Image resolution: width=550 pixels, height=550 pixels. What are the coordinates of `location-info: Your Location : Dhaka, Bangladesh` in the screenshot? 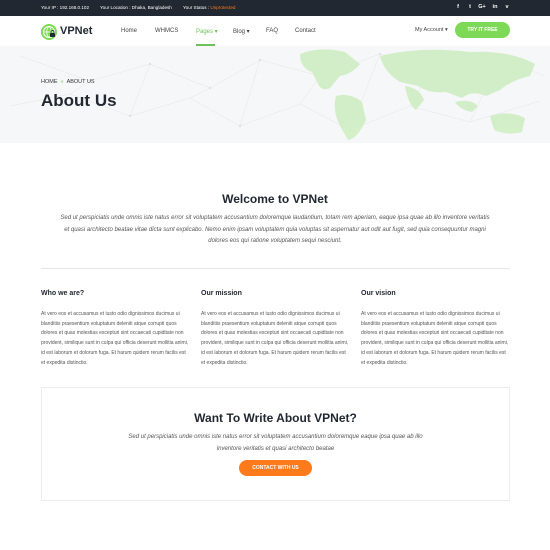 It's located at (136, 7).